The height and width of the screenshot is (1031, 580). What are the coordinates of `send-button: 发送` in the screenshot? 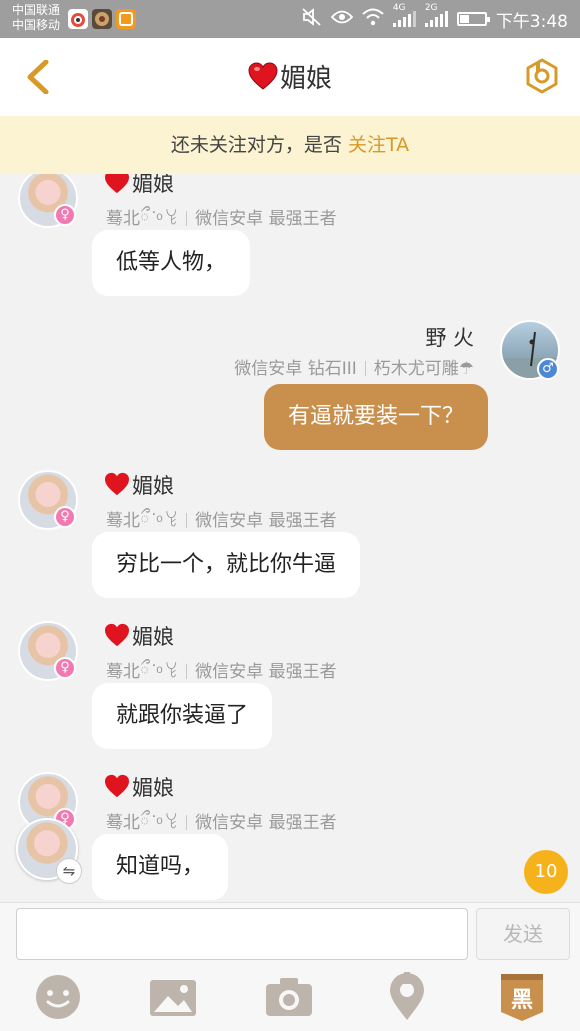 It's located at (523, 934).